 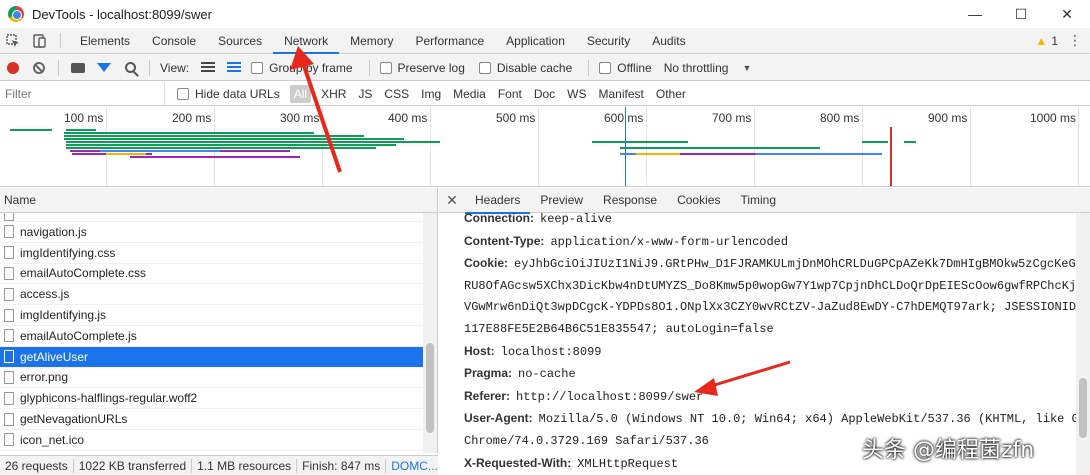 I want to click on header-key: User-Agent:, so click(x=498, y=418).